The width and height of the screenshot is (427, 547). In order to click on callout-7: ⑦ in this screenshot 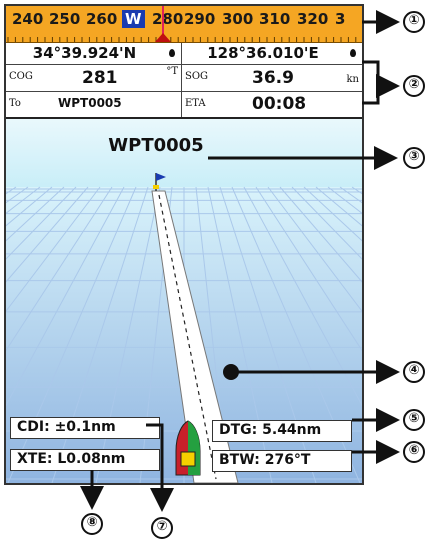, I will do `click(162, 528)`.